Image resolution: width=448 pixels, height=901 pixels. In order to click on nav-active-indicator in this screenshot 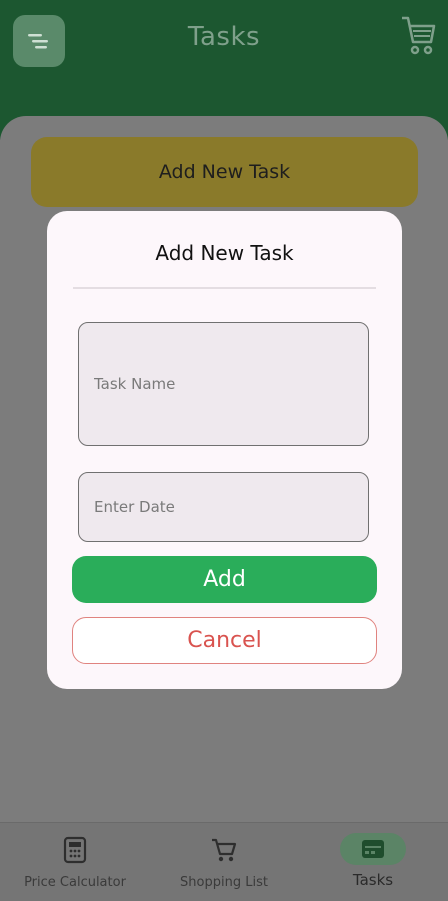, I will do `click(373, 849)`.